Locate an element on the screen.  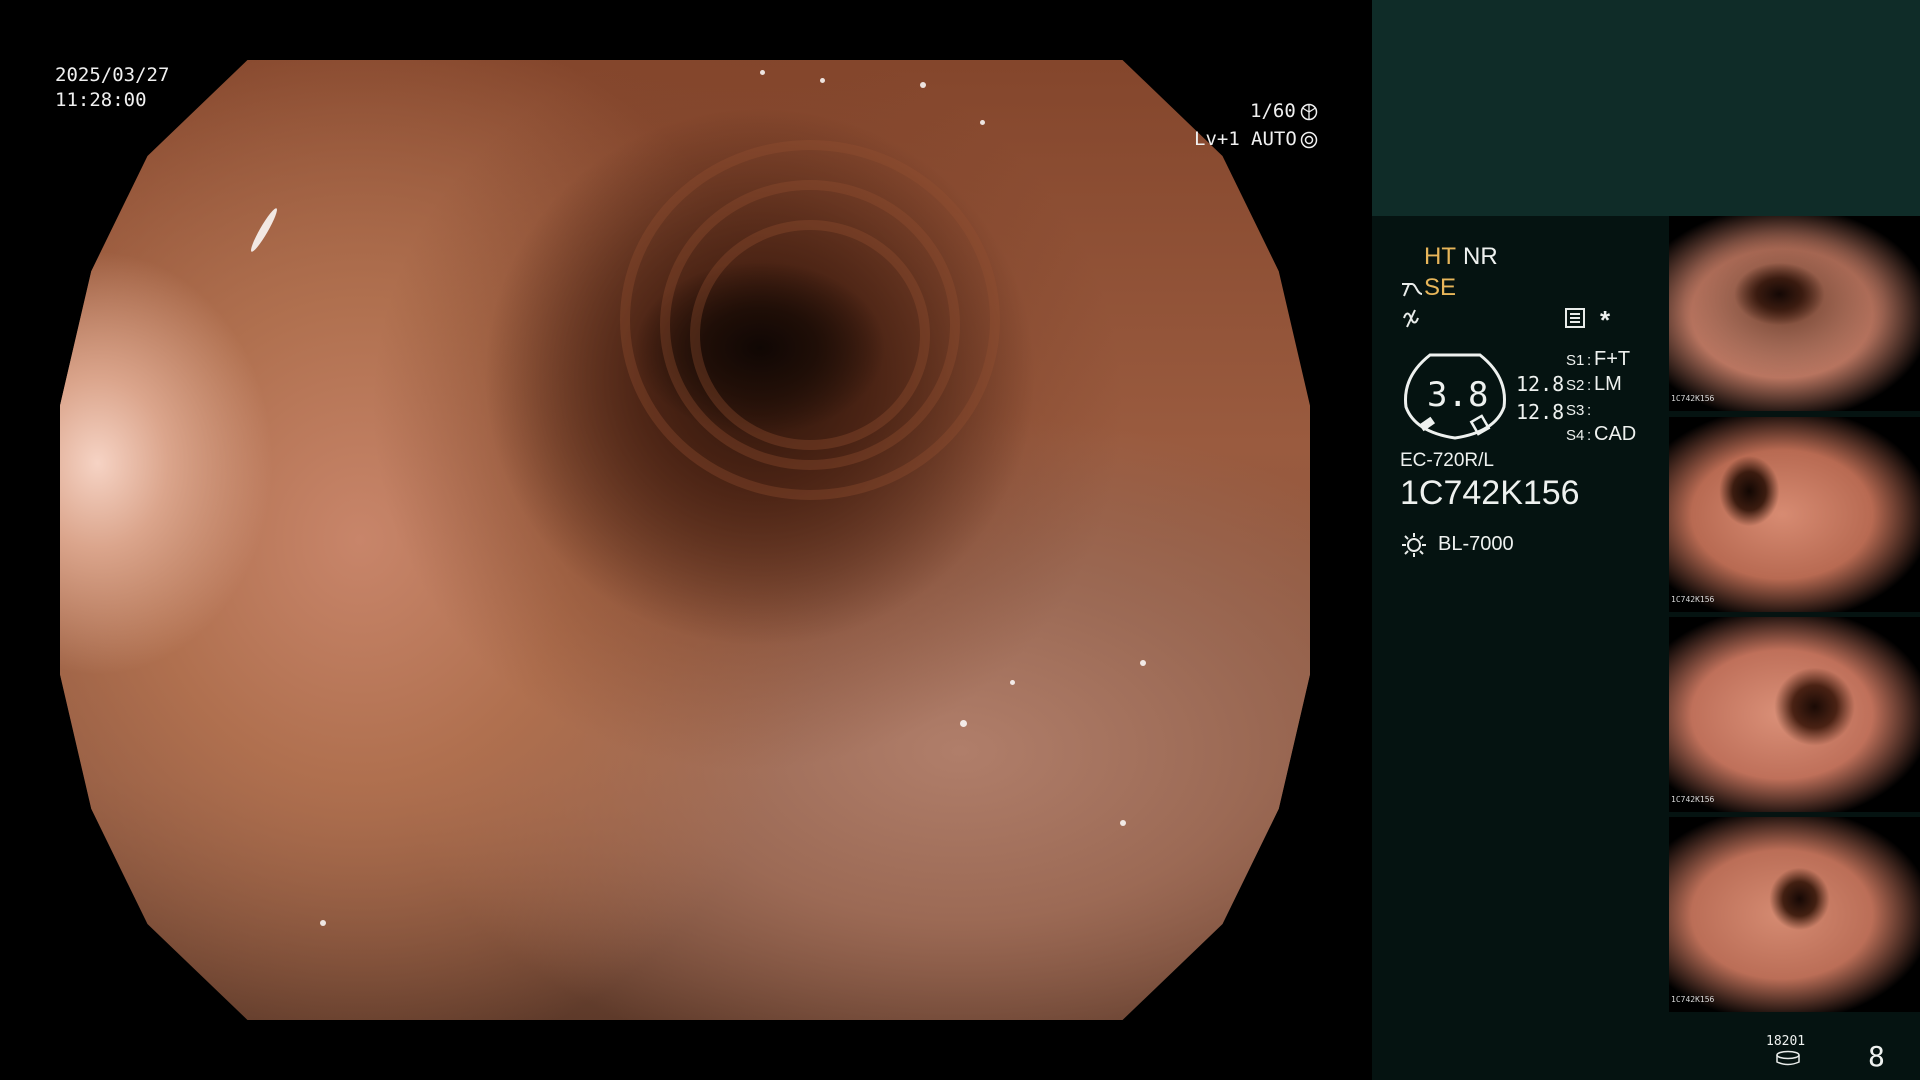
s1-value: F+T is located at coordinates (1612, 359).